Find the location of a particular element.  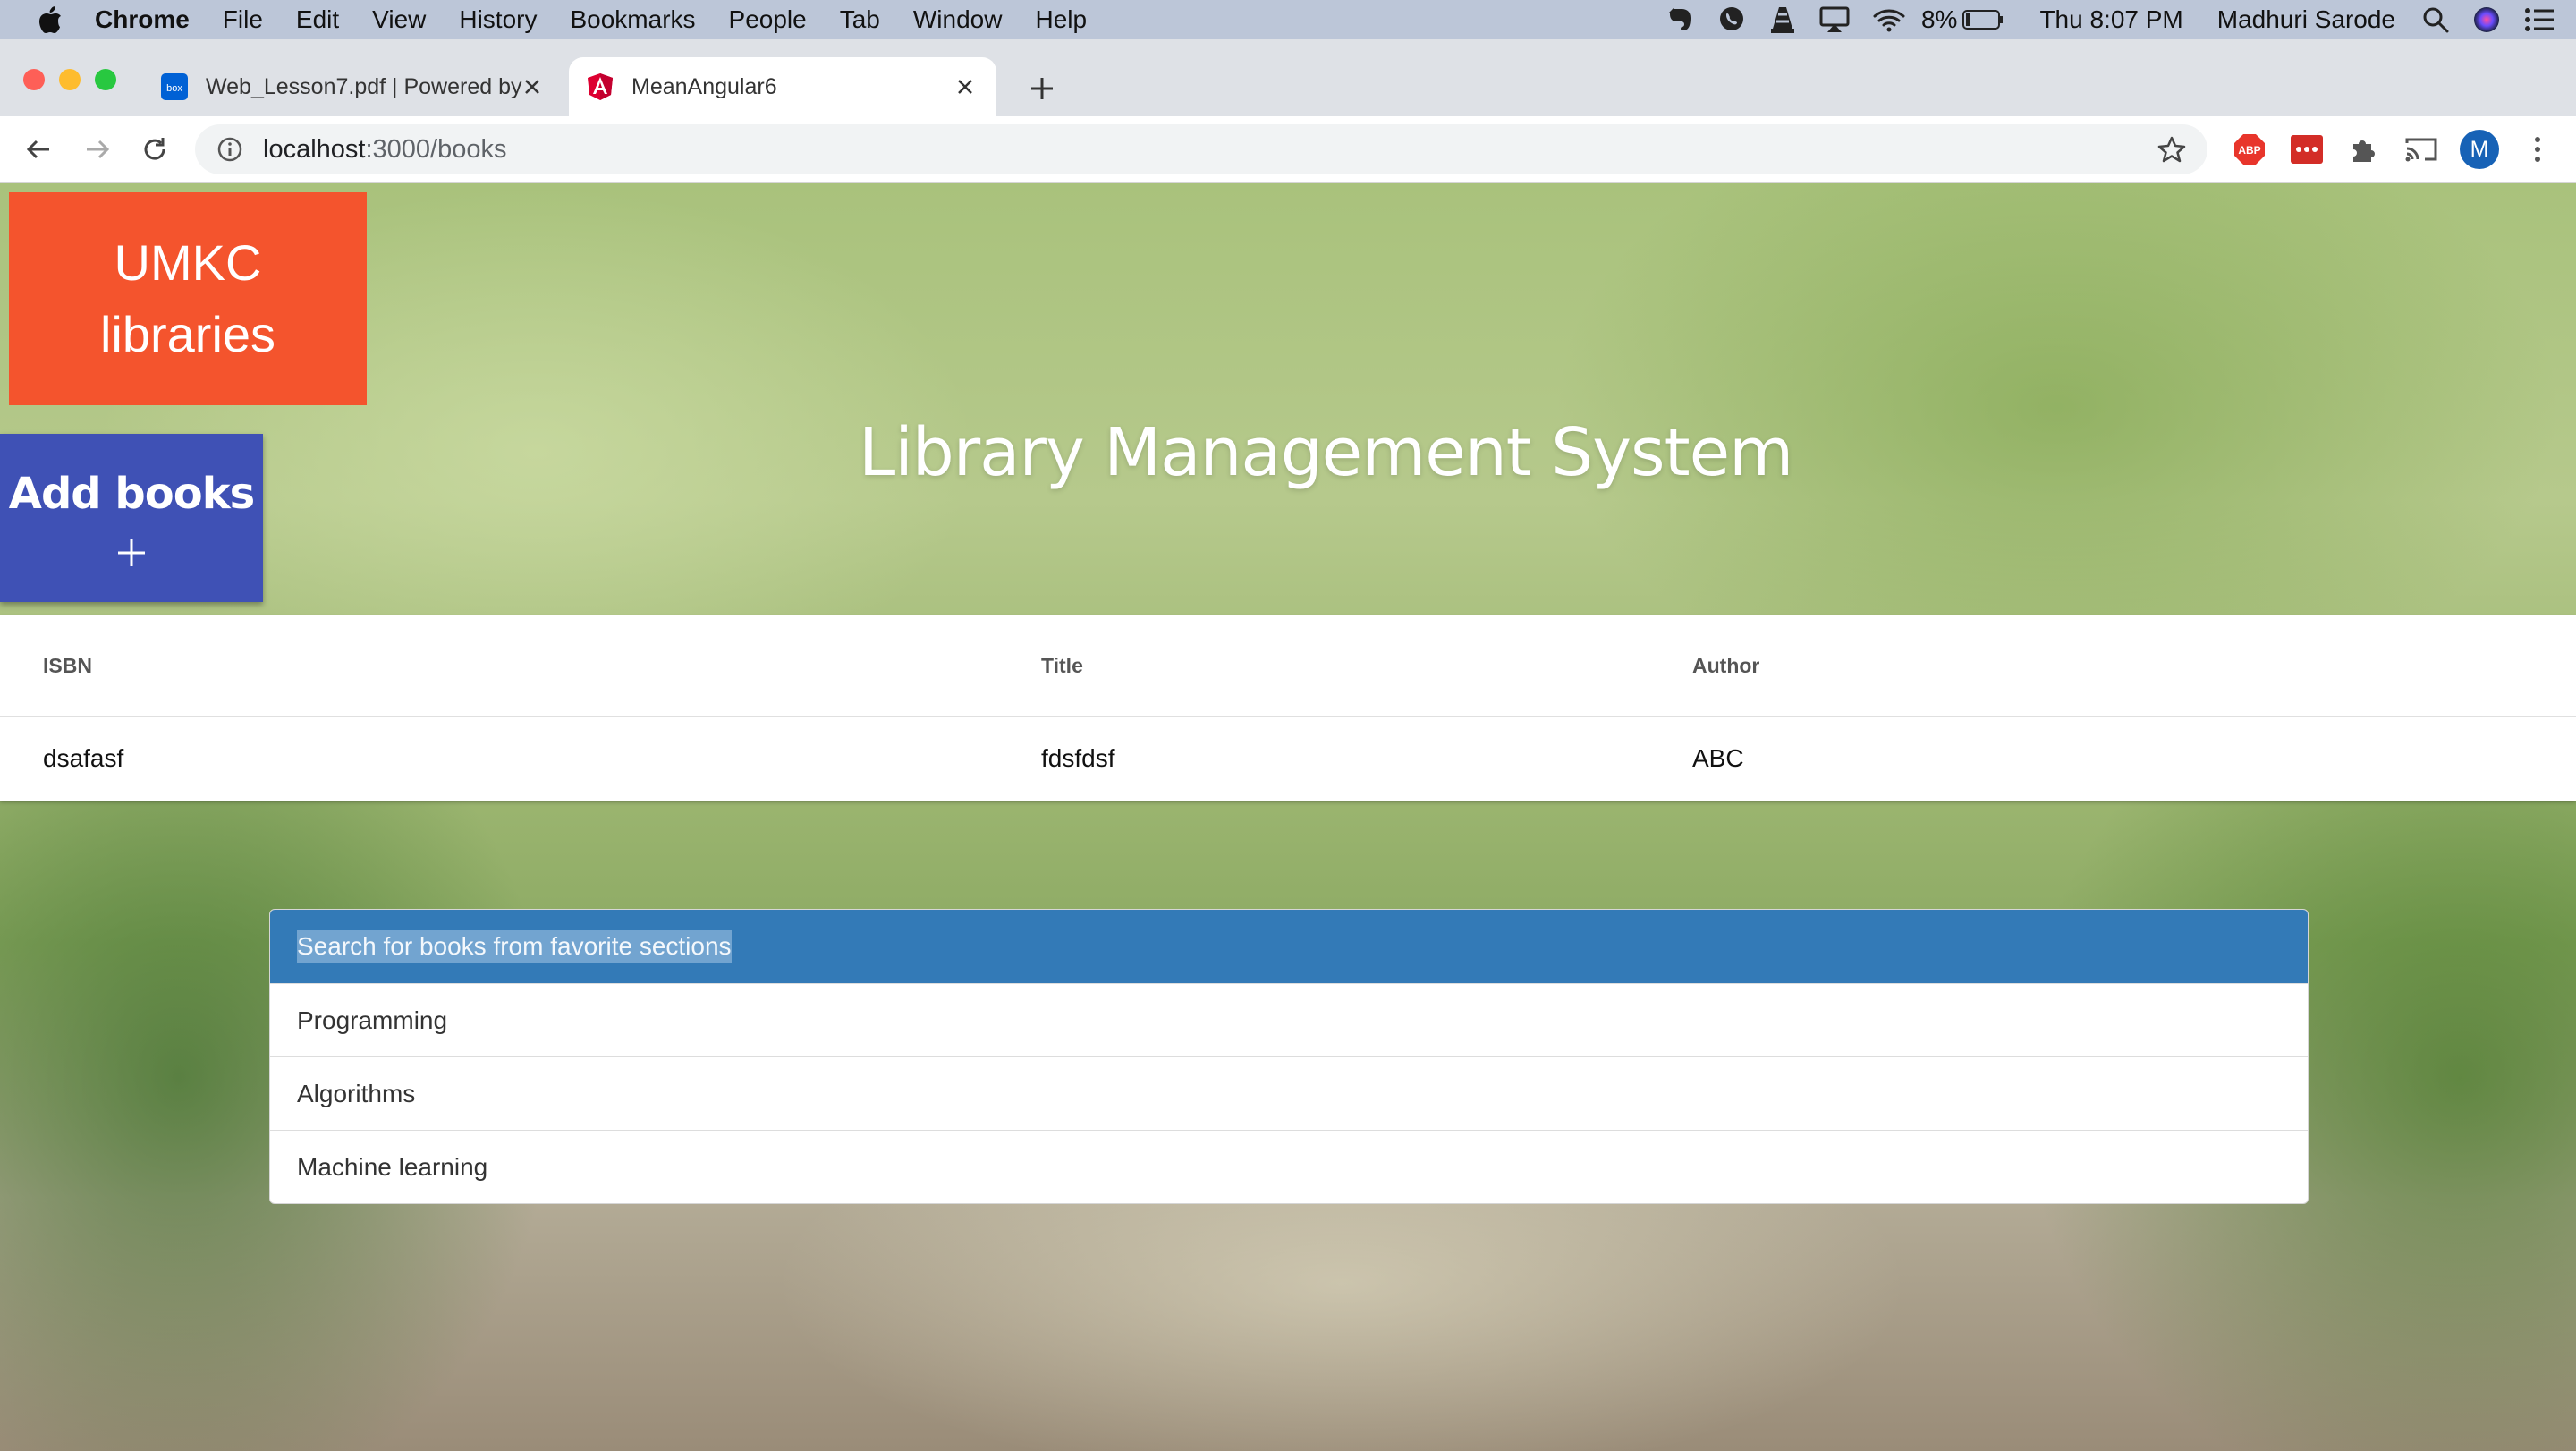

chrome-menu-icon is located at coordinates (2538, 149).